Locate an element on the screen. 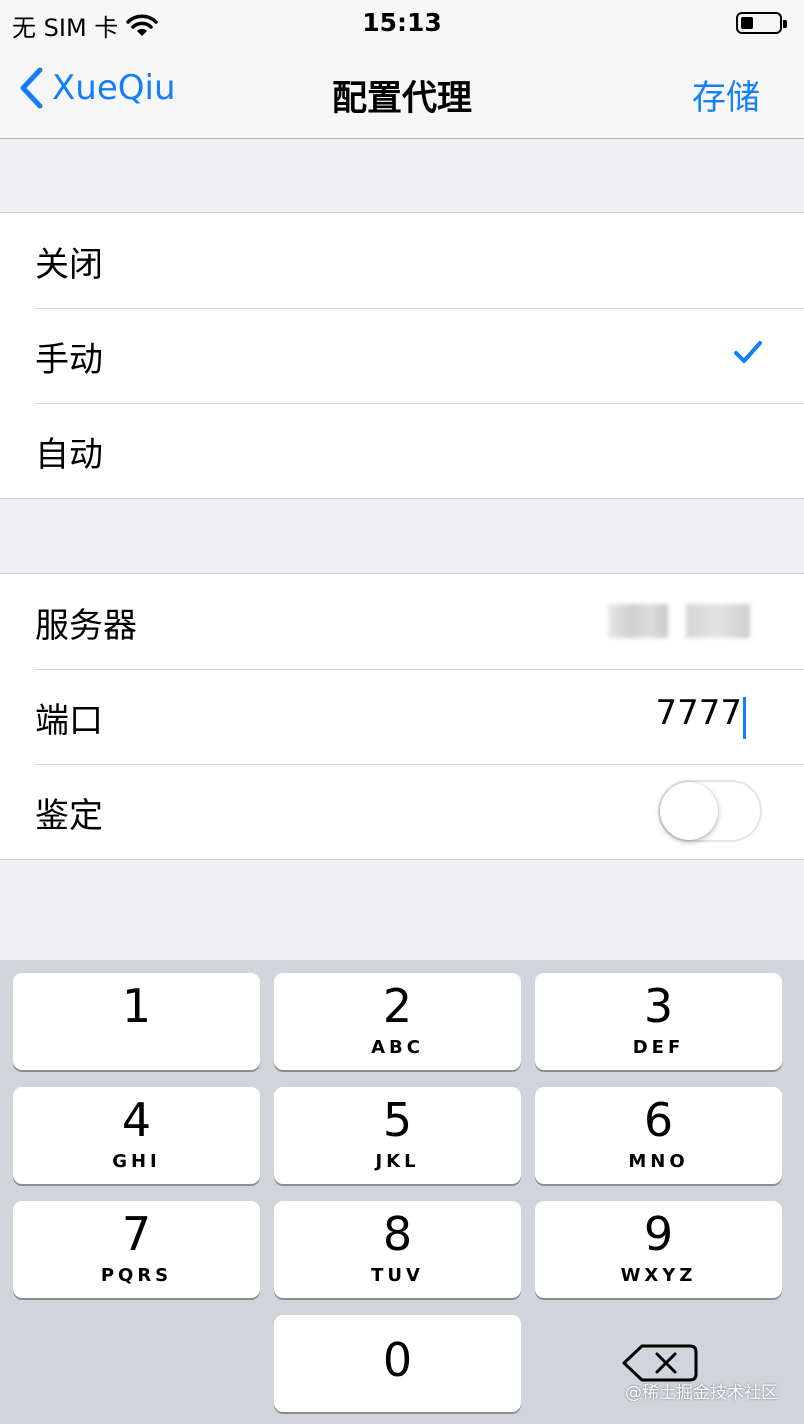  server-value-redacted is located at coordinates (683, 621).